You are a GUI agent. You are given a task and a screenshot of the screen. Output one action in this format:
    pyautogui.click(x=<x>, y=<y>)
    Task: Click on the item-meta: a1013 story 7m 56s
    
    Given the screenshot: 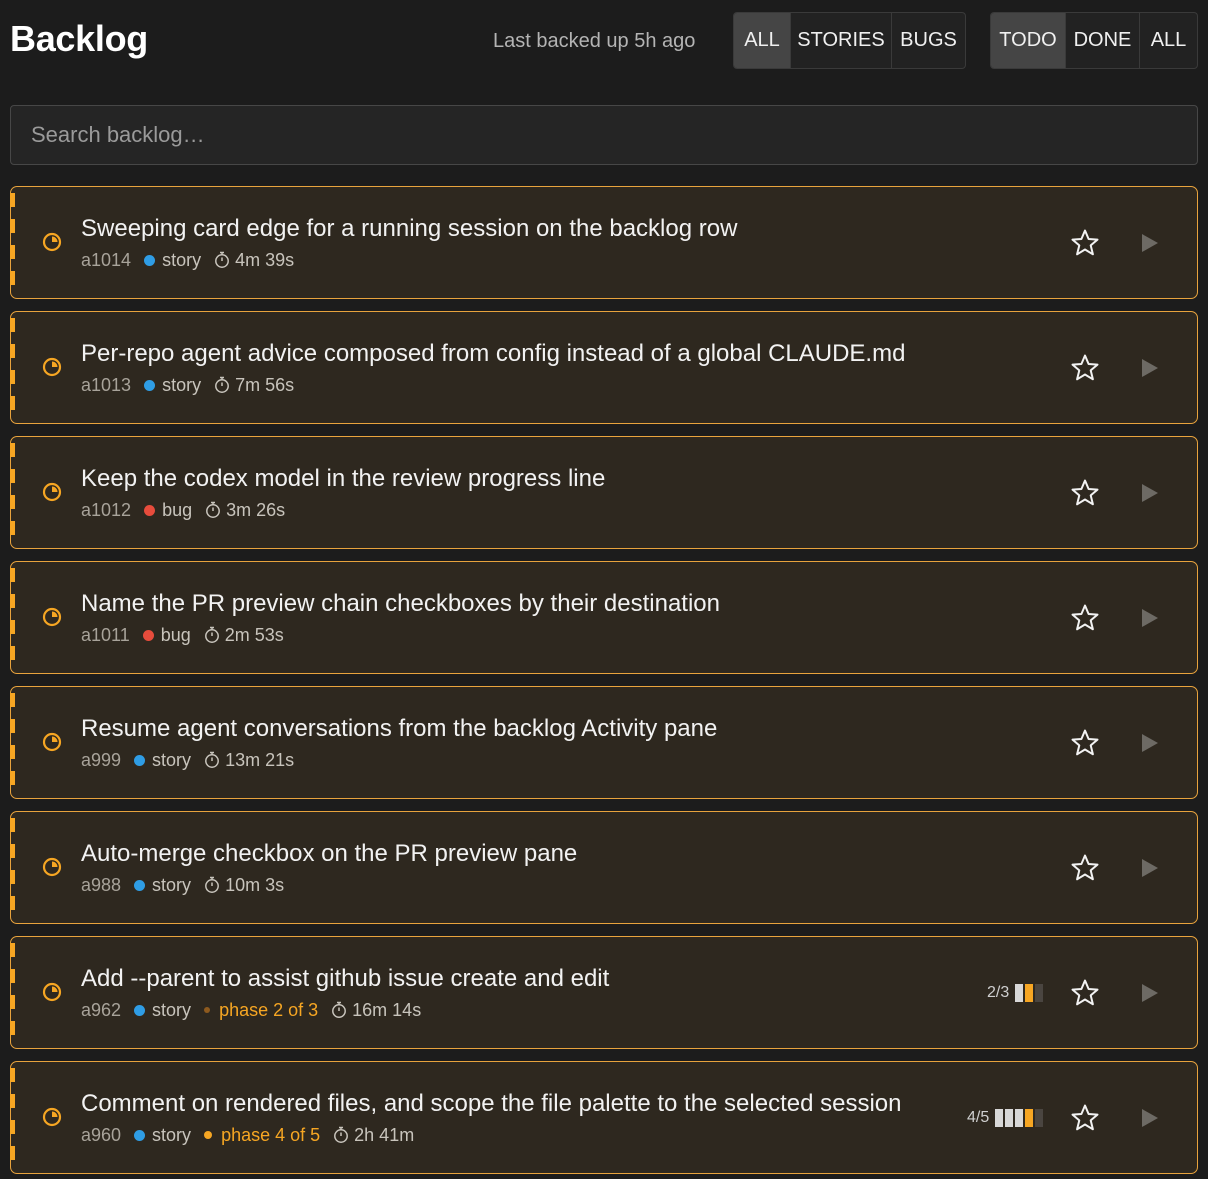 What is the action you would take?
    pyautogui.click(x=187, y=385)
    